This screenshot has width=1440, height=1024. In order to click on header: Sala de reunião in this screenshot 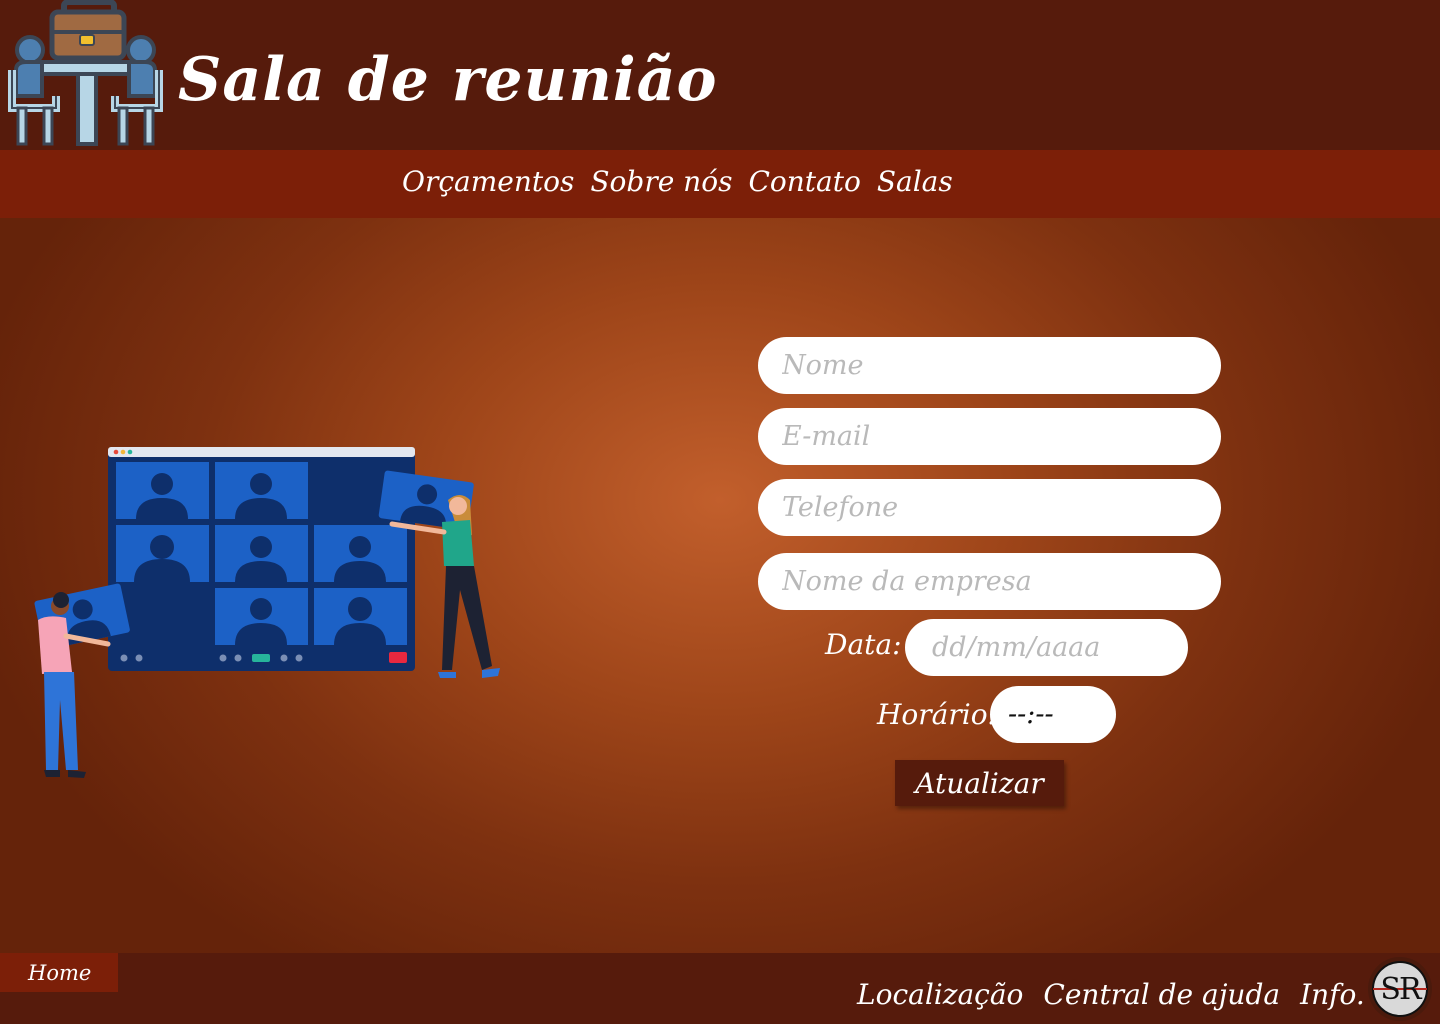, I will do `click(720, 75)`.